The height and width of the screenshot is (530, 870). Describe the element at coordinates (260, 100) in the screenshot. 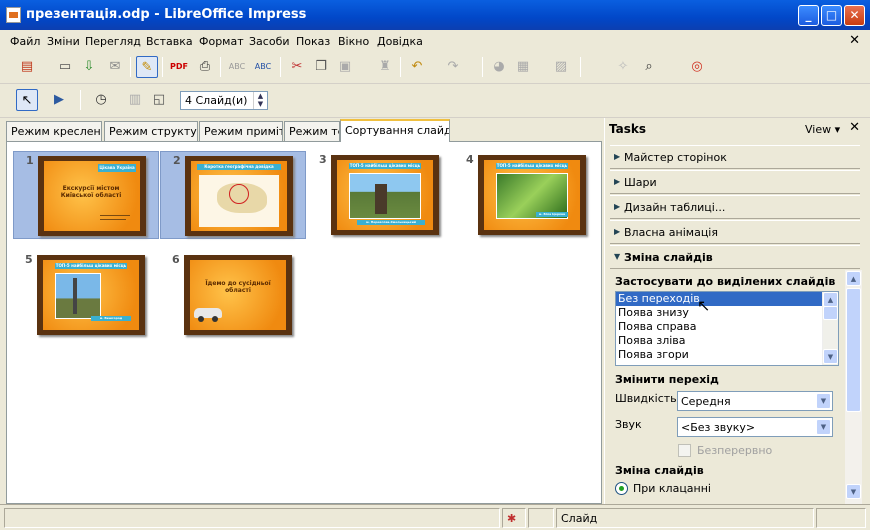

I see `spin-arrows-icon: ▲ ▼` at that location.